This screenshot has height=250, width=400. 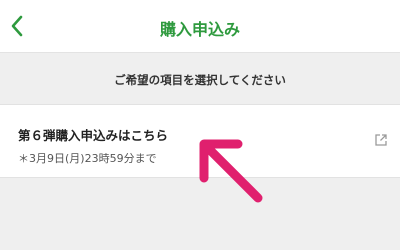 I want to click on external-link-icon, so click(x=381, y=140).